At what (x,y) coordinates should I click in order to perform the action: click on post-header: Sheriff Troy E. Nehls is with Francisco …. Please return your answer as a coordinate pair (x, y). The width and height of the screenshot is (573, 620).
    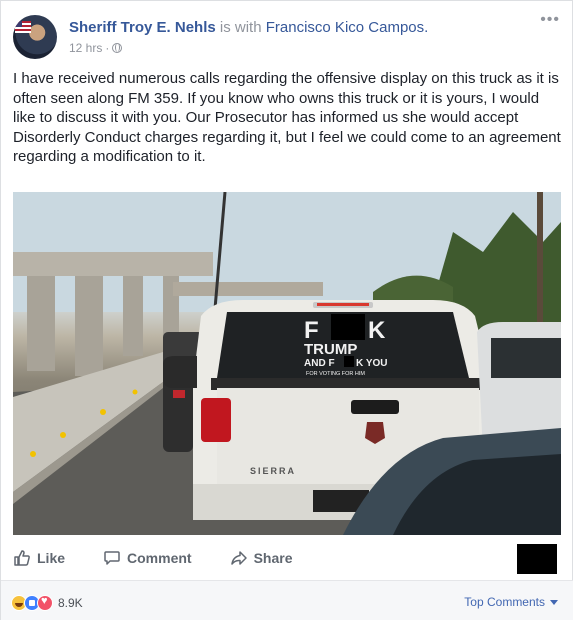
    Looking at the image, I should click on (248, 27).